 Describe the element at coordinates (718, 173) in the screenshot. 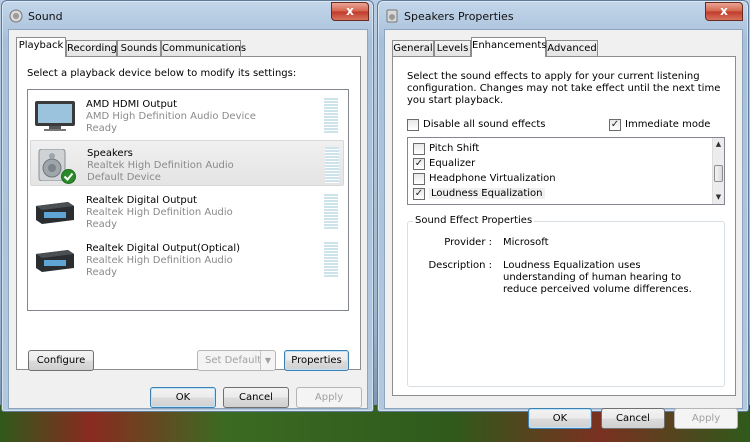

I see `scroll-thumb` at that location.